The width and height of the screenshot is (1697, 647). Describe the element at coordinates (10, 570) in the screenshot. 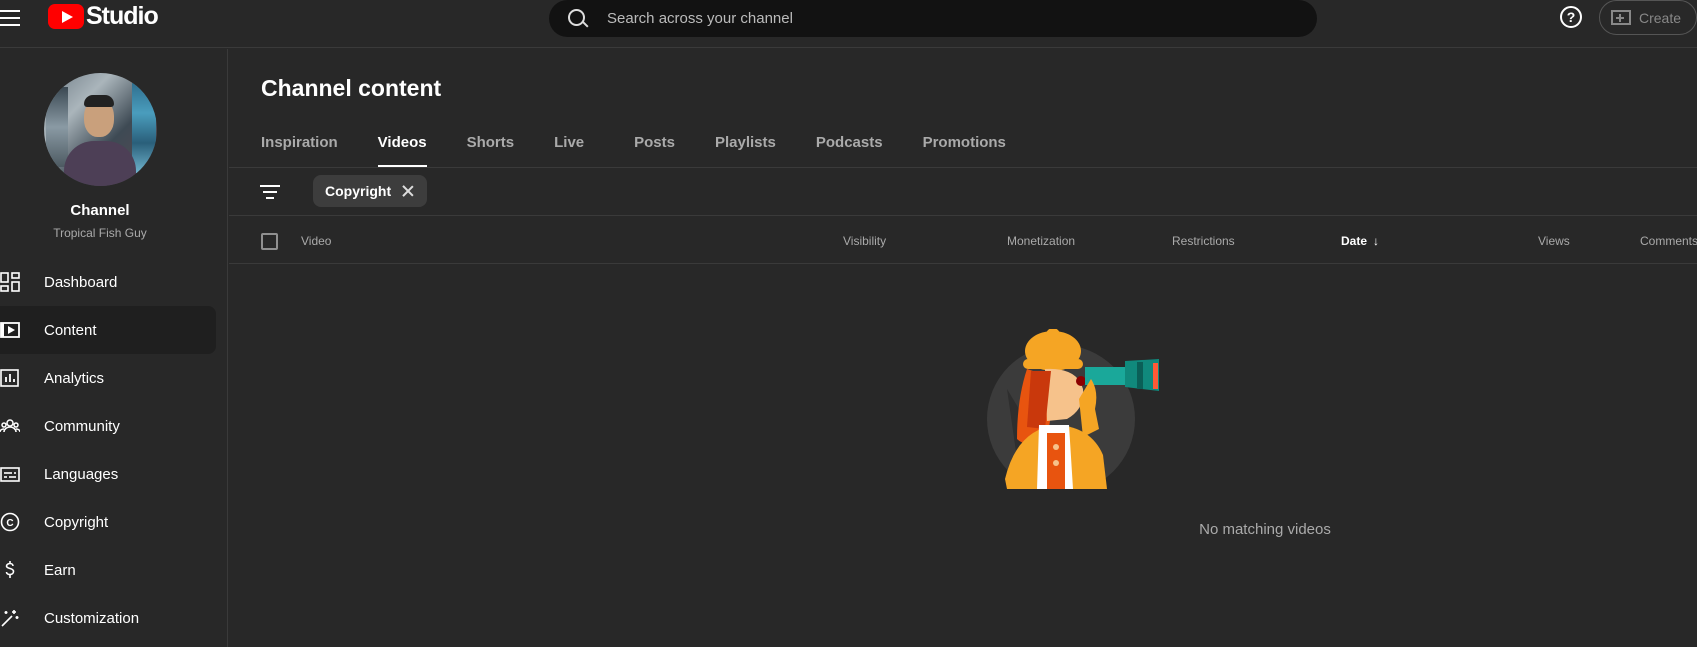

I see `earn-icon` at that location.